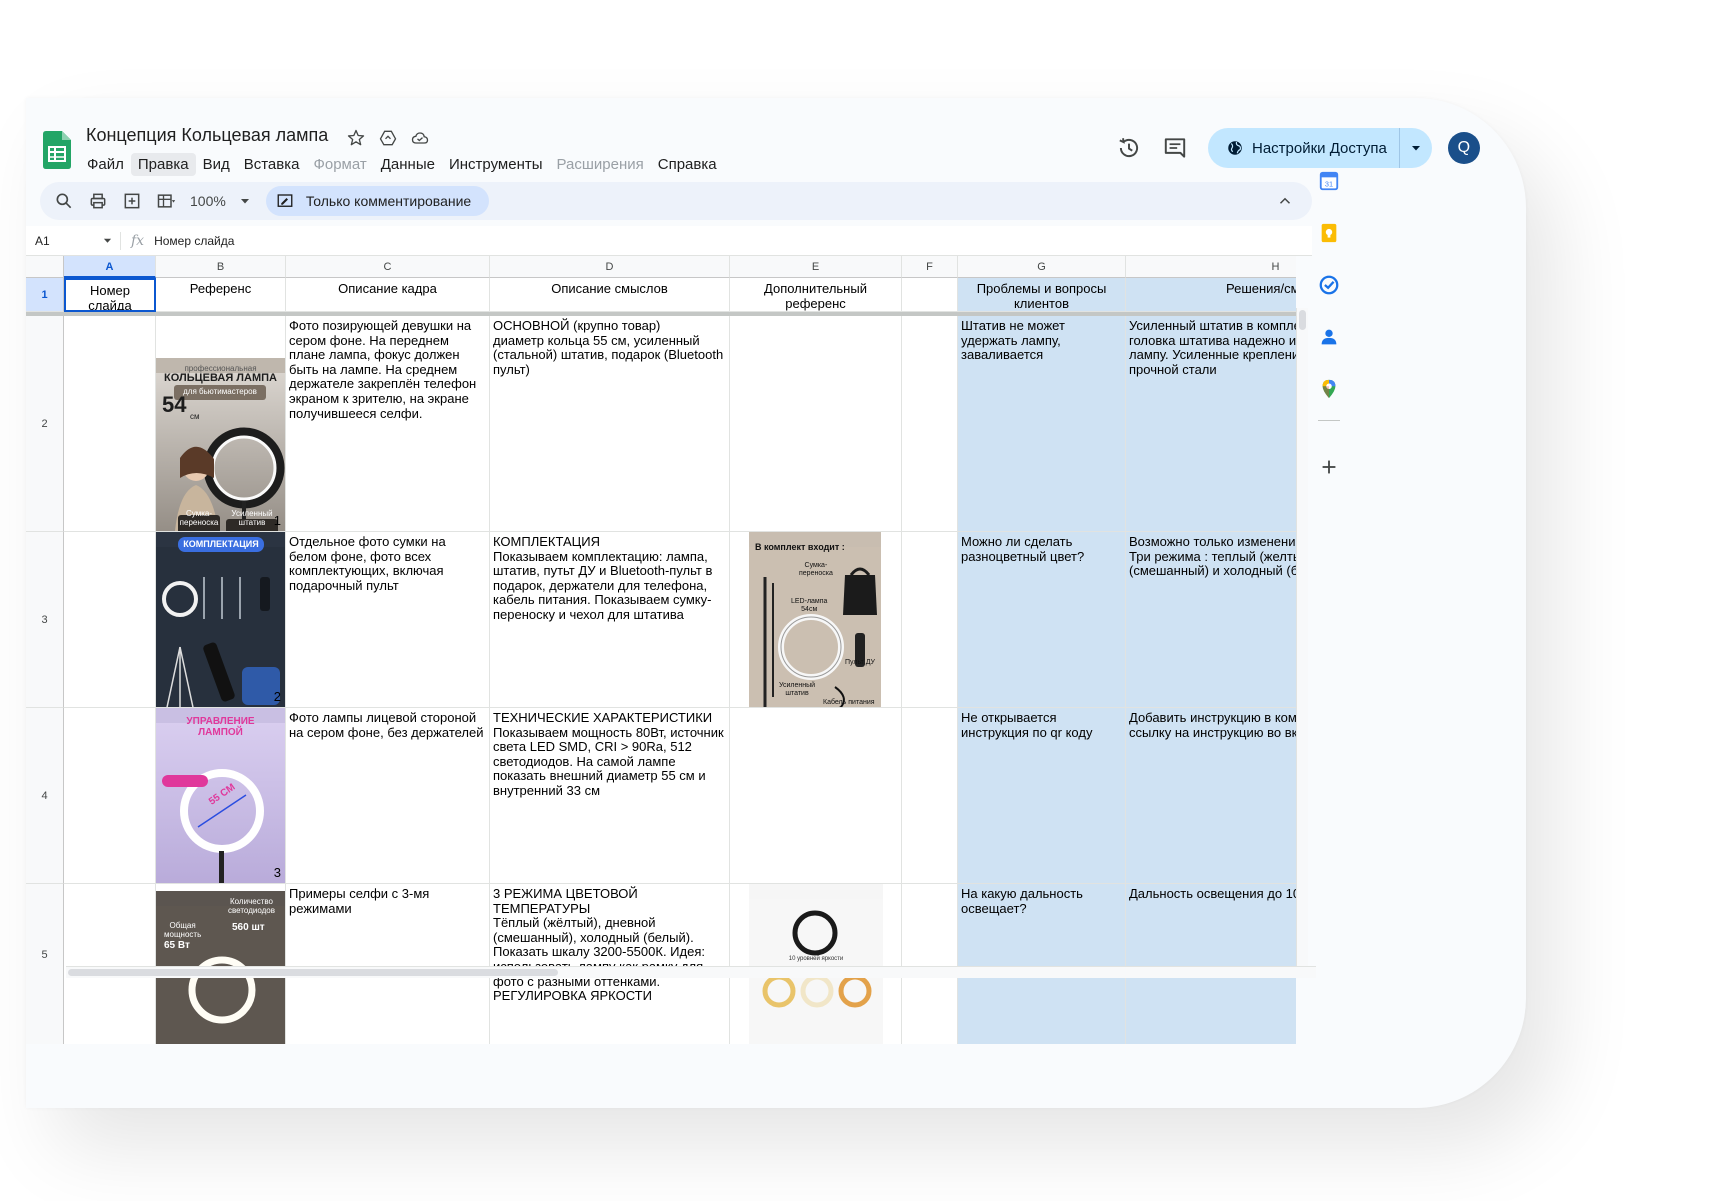 This screenshot has width=1731, height=1201. What do you see at coordinates (1211, 295) in the screenshot?
I see `cell-h1: Решения/см` at bounding box center [1211, 295].